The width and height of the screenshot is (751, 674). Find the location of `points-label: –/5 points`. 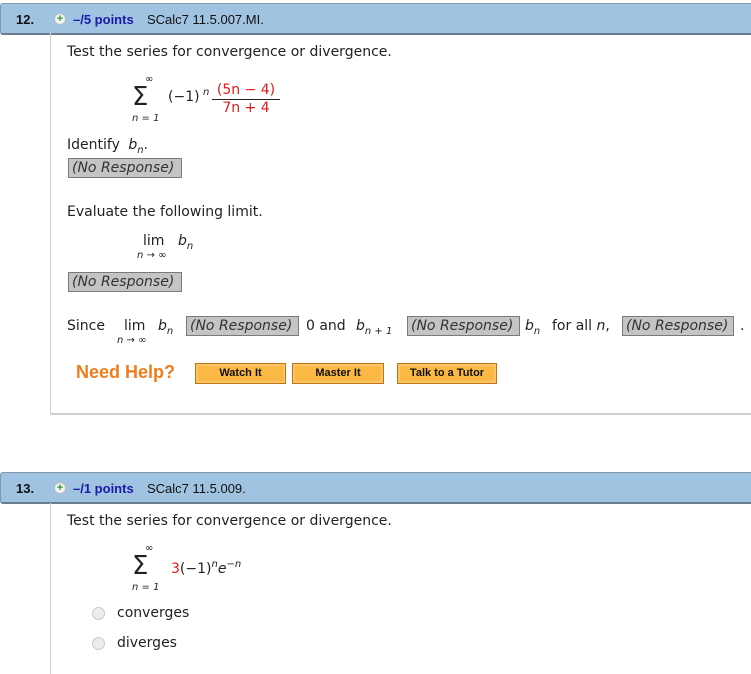

points-label: –/5 points is located at coordinates (103, 19).